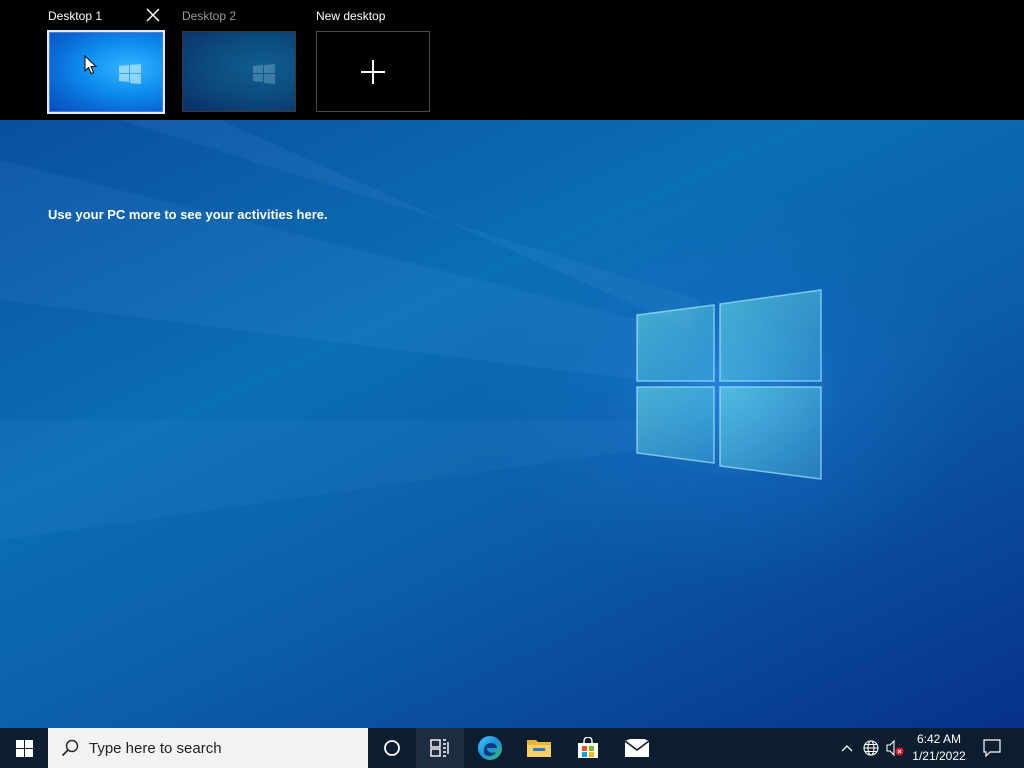  I want to click on cortana-icon, so click(392, 748).